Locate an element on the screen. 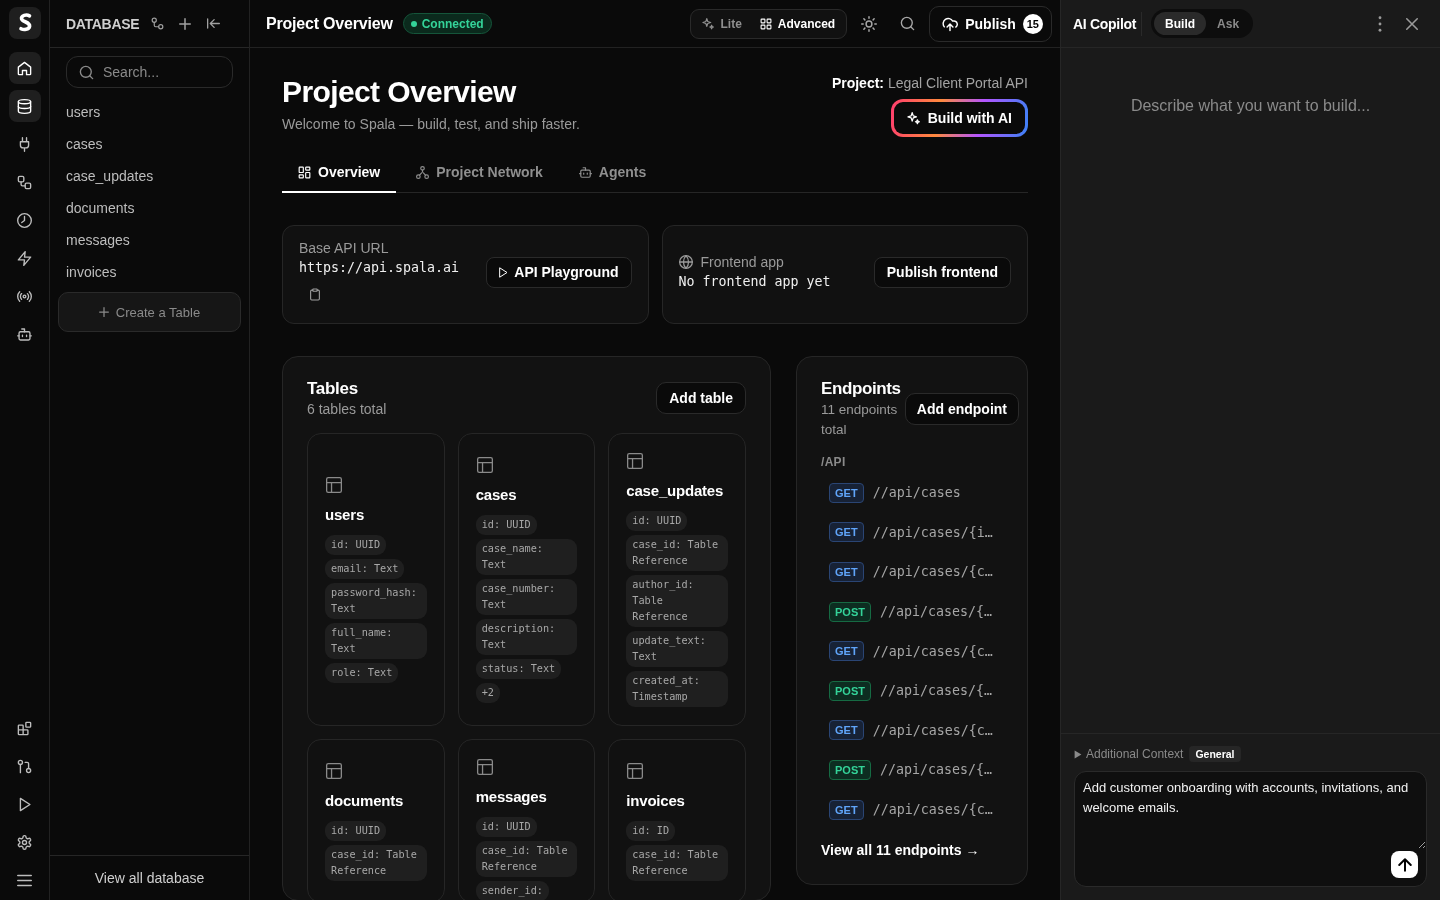  add-table-button: Add table is located at coordinates (701, 398).